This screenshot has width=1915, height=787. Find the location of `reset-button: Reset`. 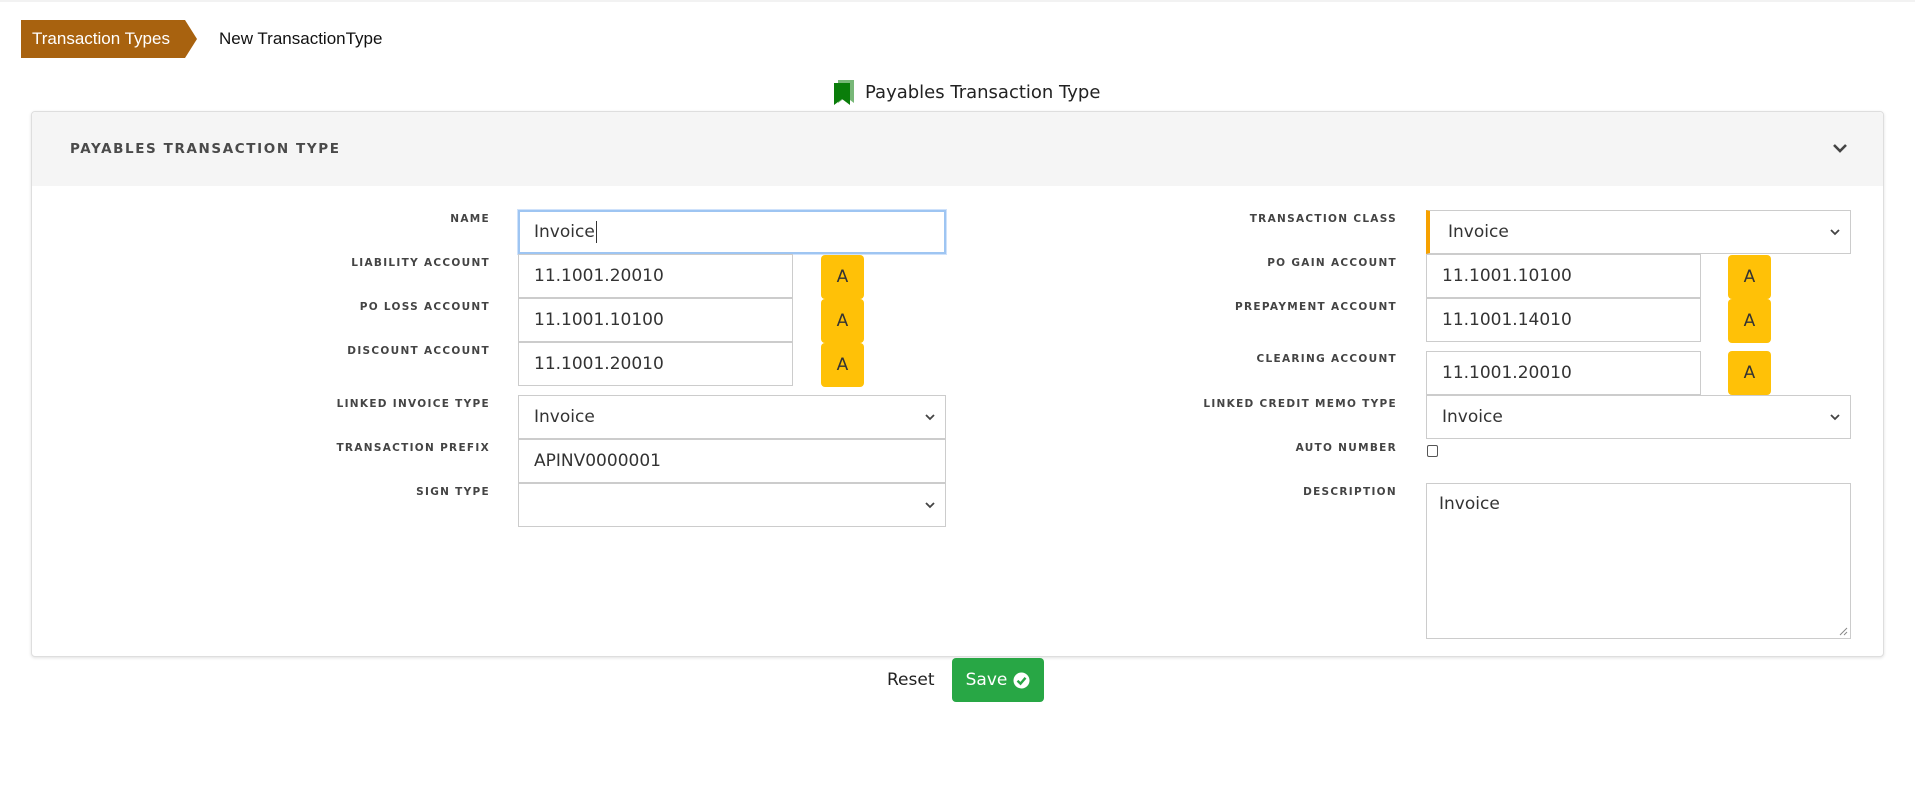

reset-button: Reset is located at coordinates (911, 680).